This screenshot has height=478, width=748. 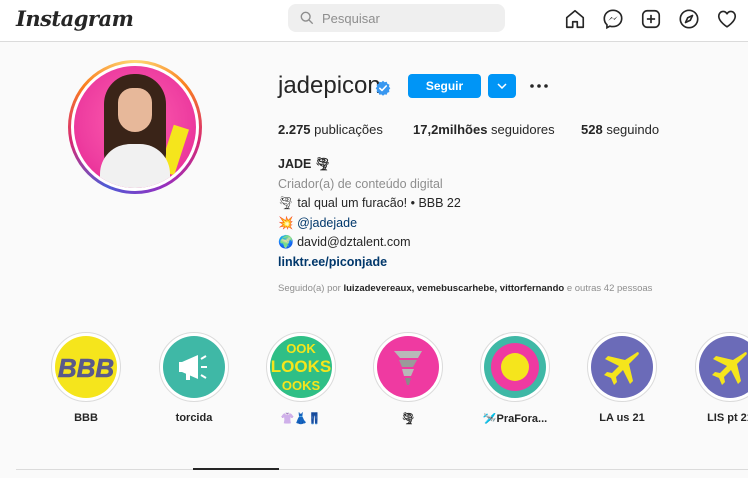 I want to click on verified-badge-icon, so click(x=383, y=88).